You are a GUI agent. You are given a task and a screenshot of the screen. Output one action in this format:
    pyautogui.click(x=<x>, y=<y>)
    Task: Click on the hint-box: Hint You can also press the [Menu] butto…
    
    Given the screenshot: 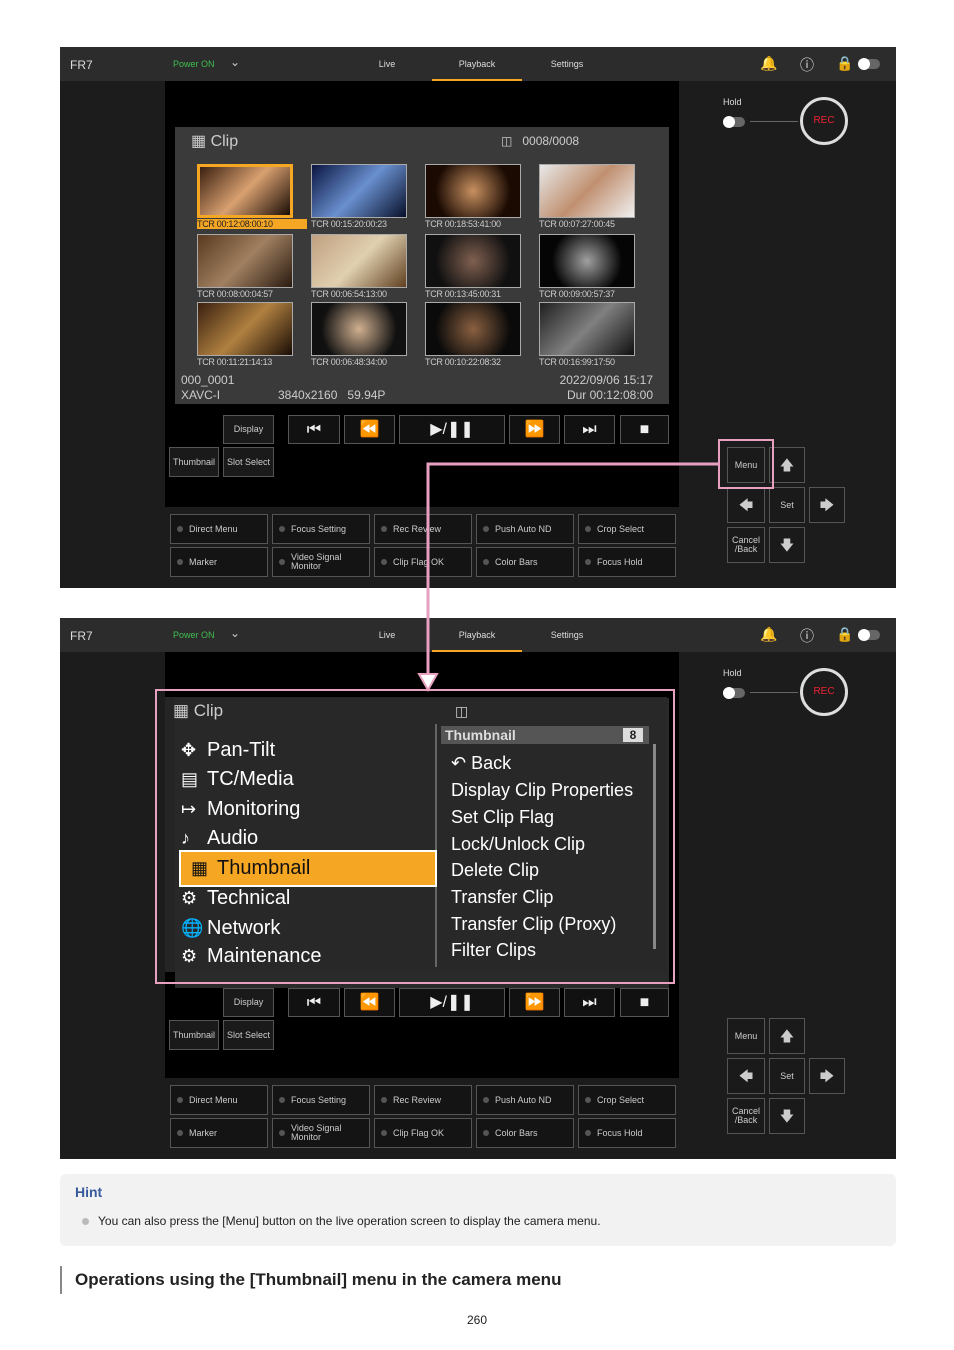 What is the action you would take?
    pyautogui.click(x=478, y=1210)
    